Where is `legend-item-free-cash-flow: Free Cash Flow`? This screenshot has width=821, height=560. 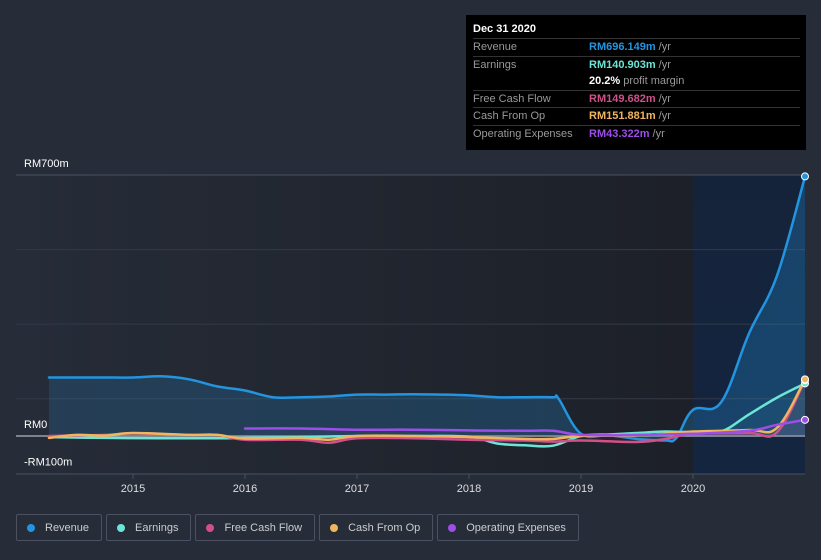 legend-item-free-cash-flow: Free Cash Flow is located at coordinates (255, 527).